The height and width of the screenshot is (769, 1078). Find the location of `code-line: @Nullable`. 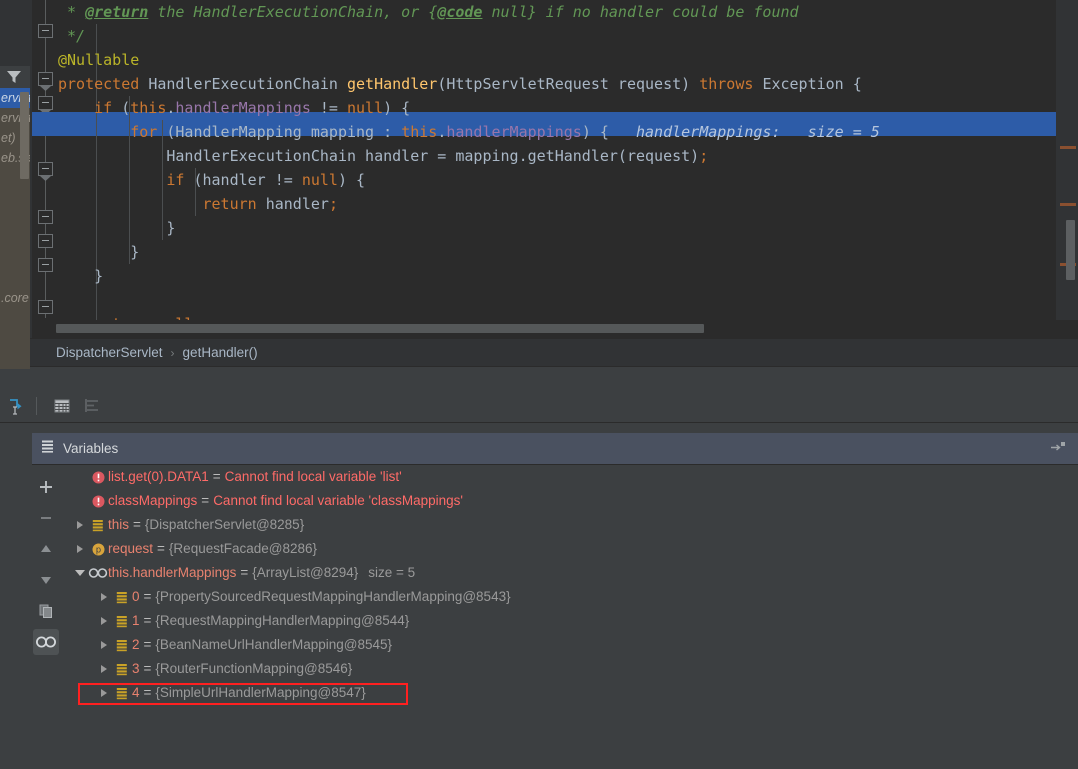

code-line: @Nullable is located at coordinates (557, 60).